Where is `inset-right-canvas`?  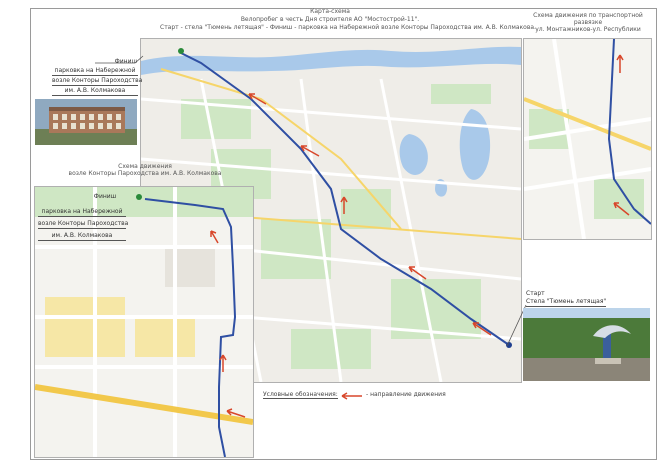
inset-right-canvas is located at coordinates (587, 139).